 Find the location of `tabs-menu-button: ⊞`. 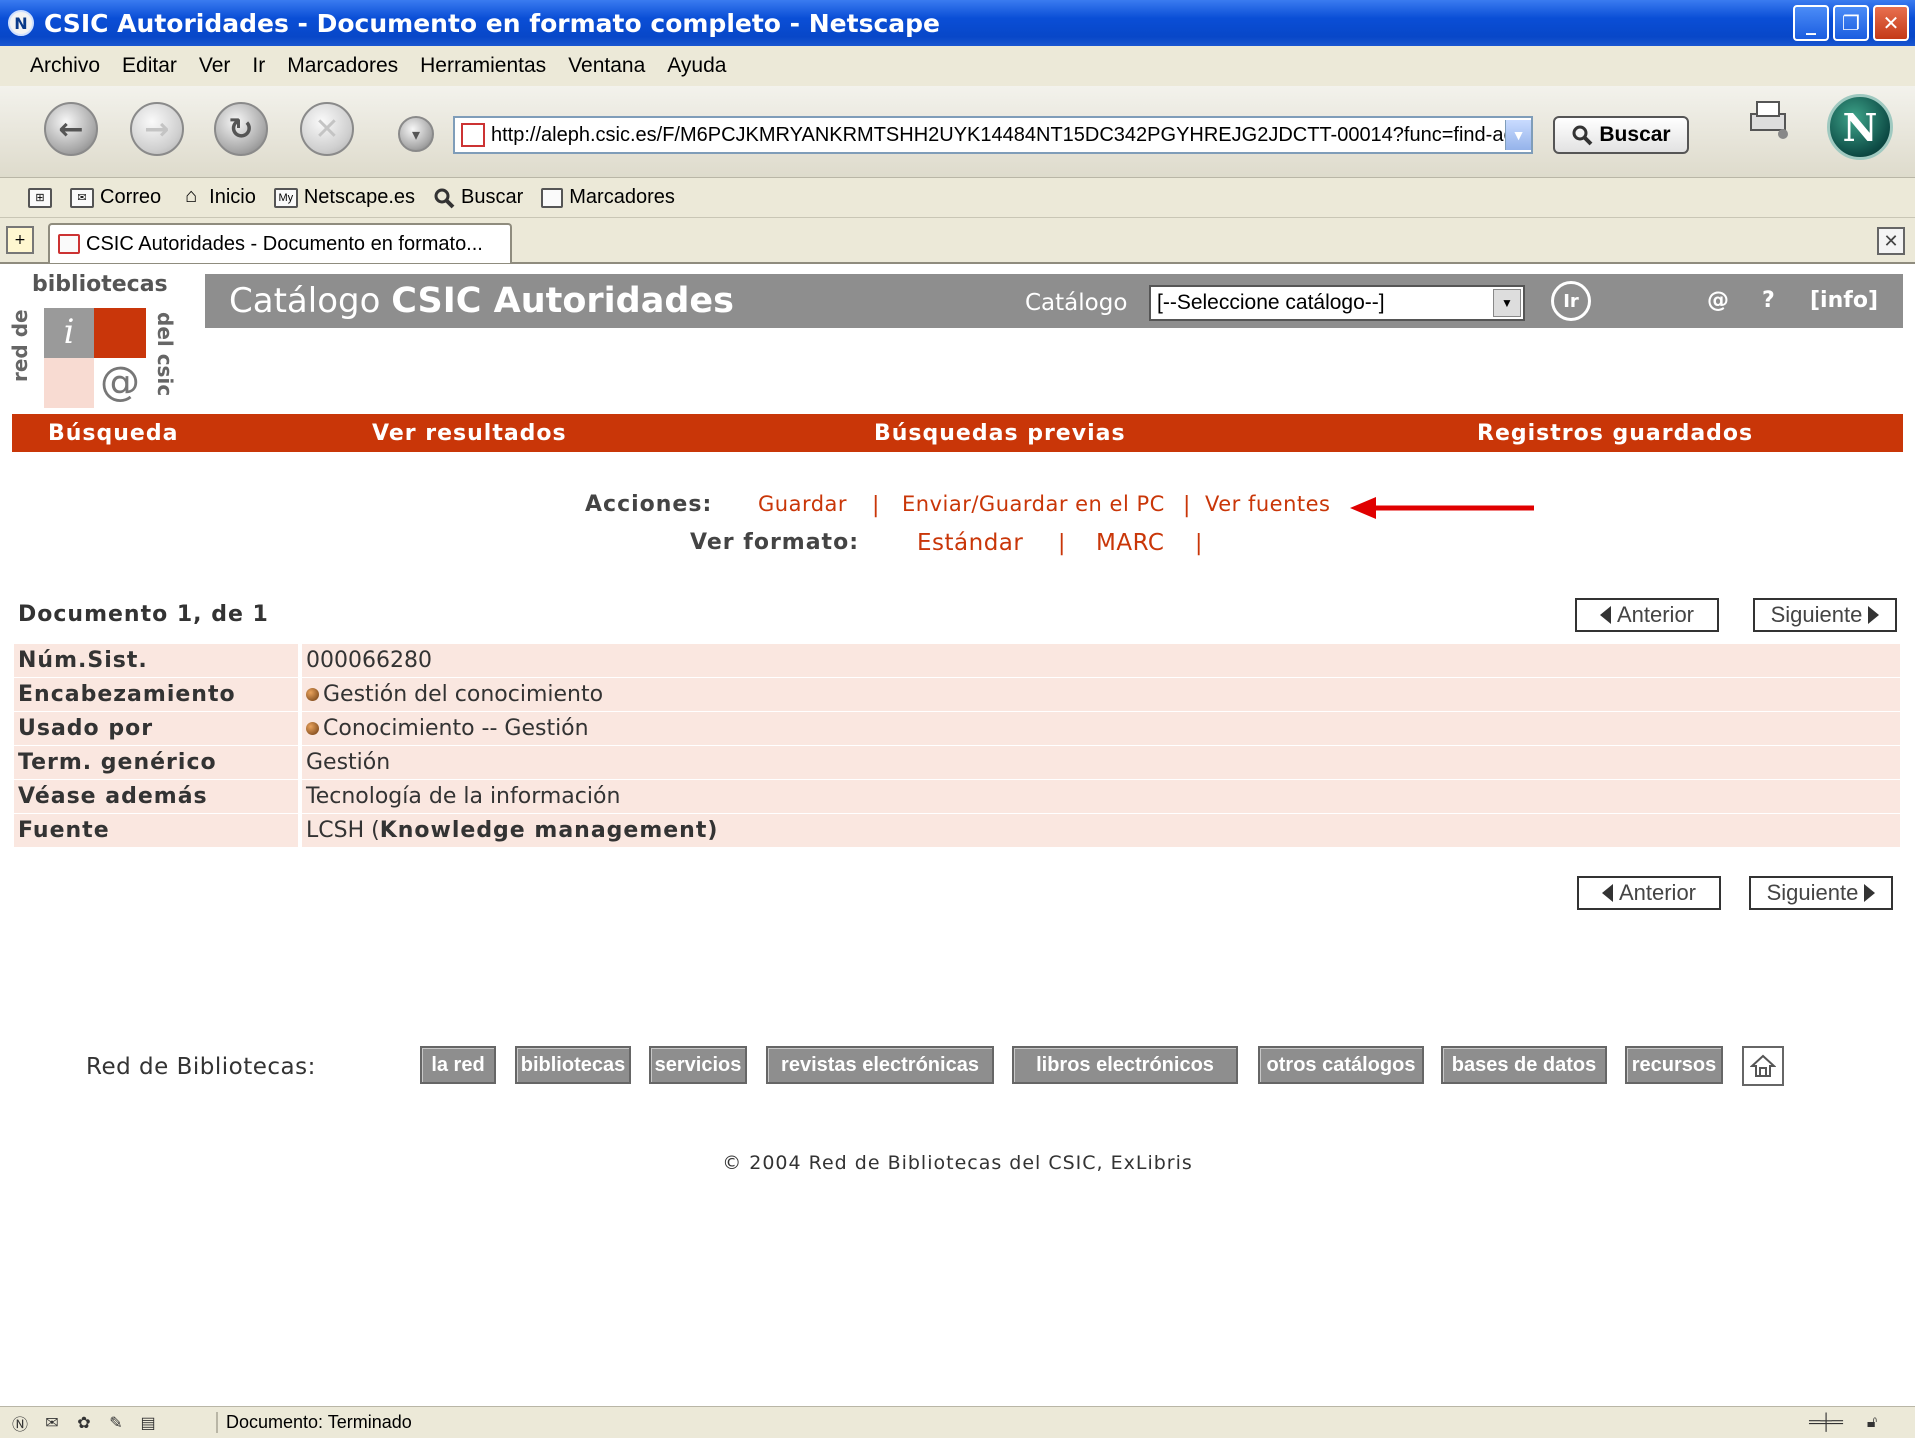

tabs-menu-button: ⊞ is located at coordinates (40, 197).